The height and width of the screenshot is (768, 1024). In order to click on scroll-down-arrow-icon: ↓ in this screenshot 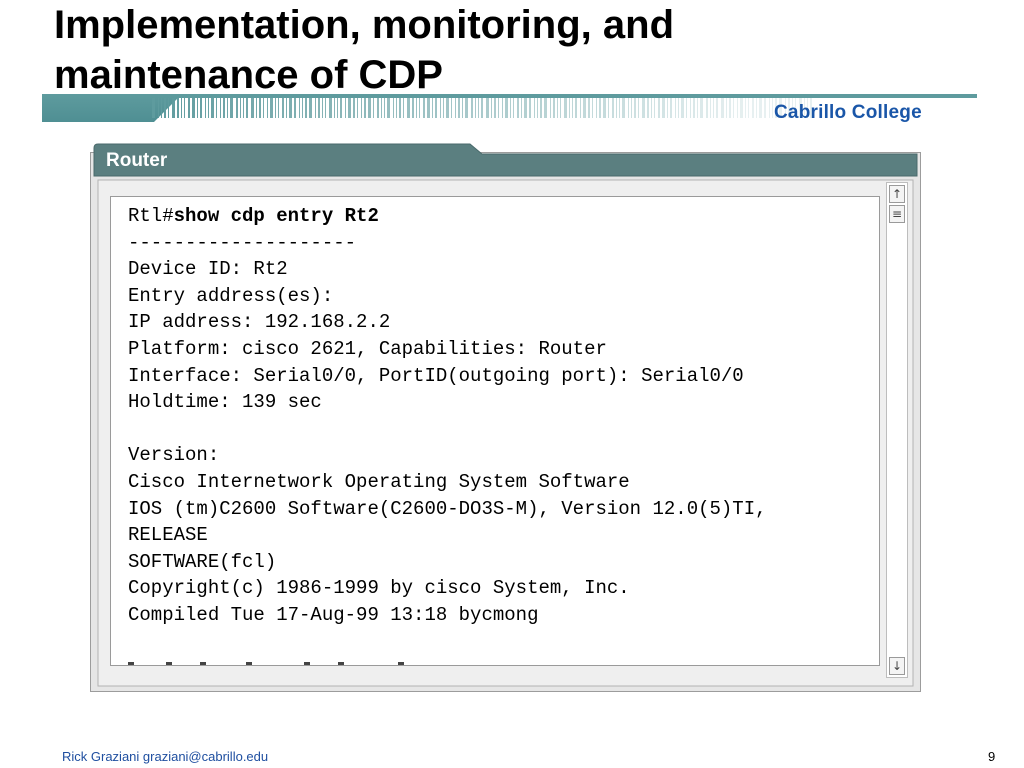, I will do `click(897, 666)`.